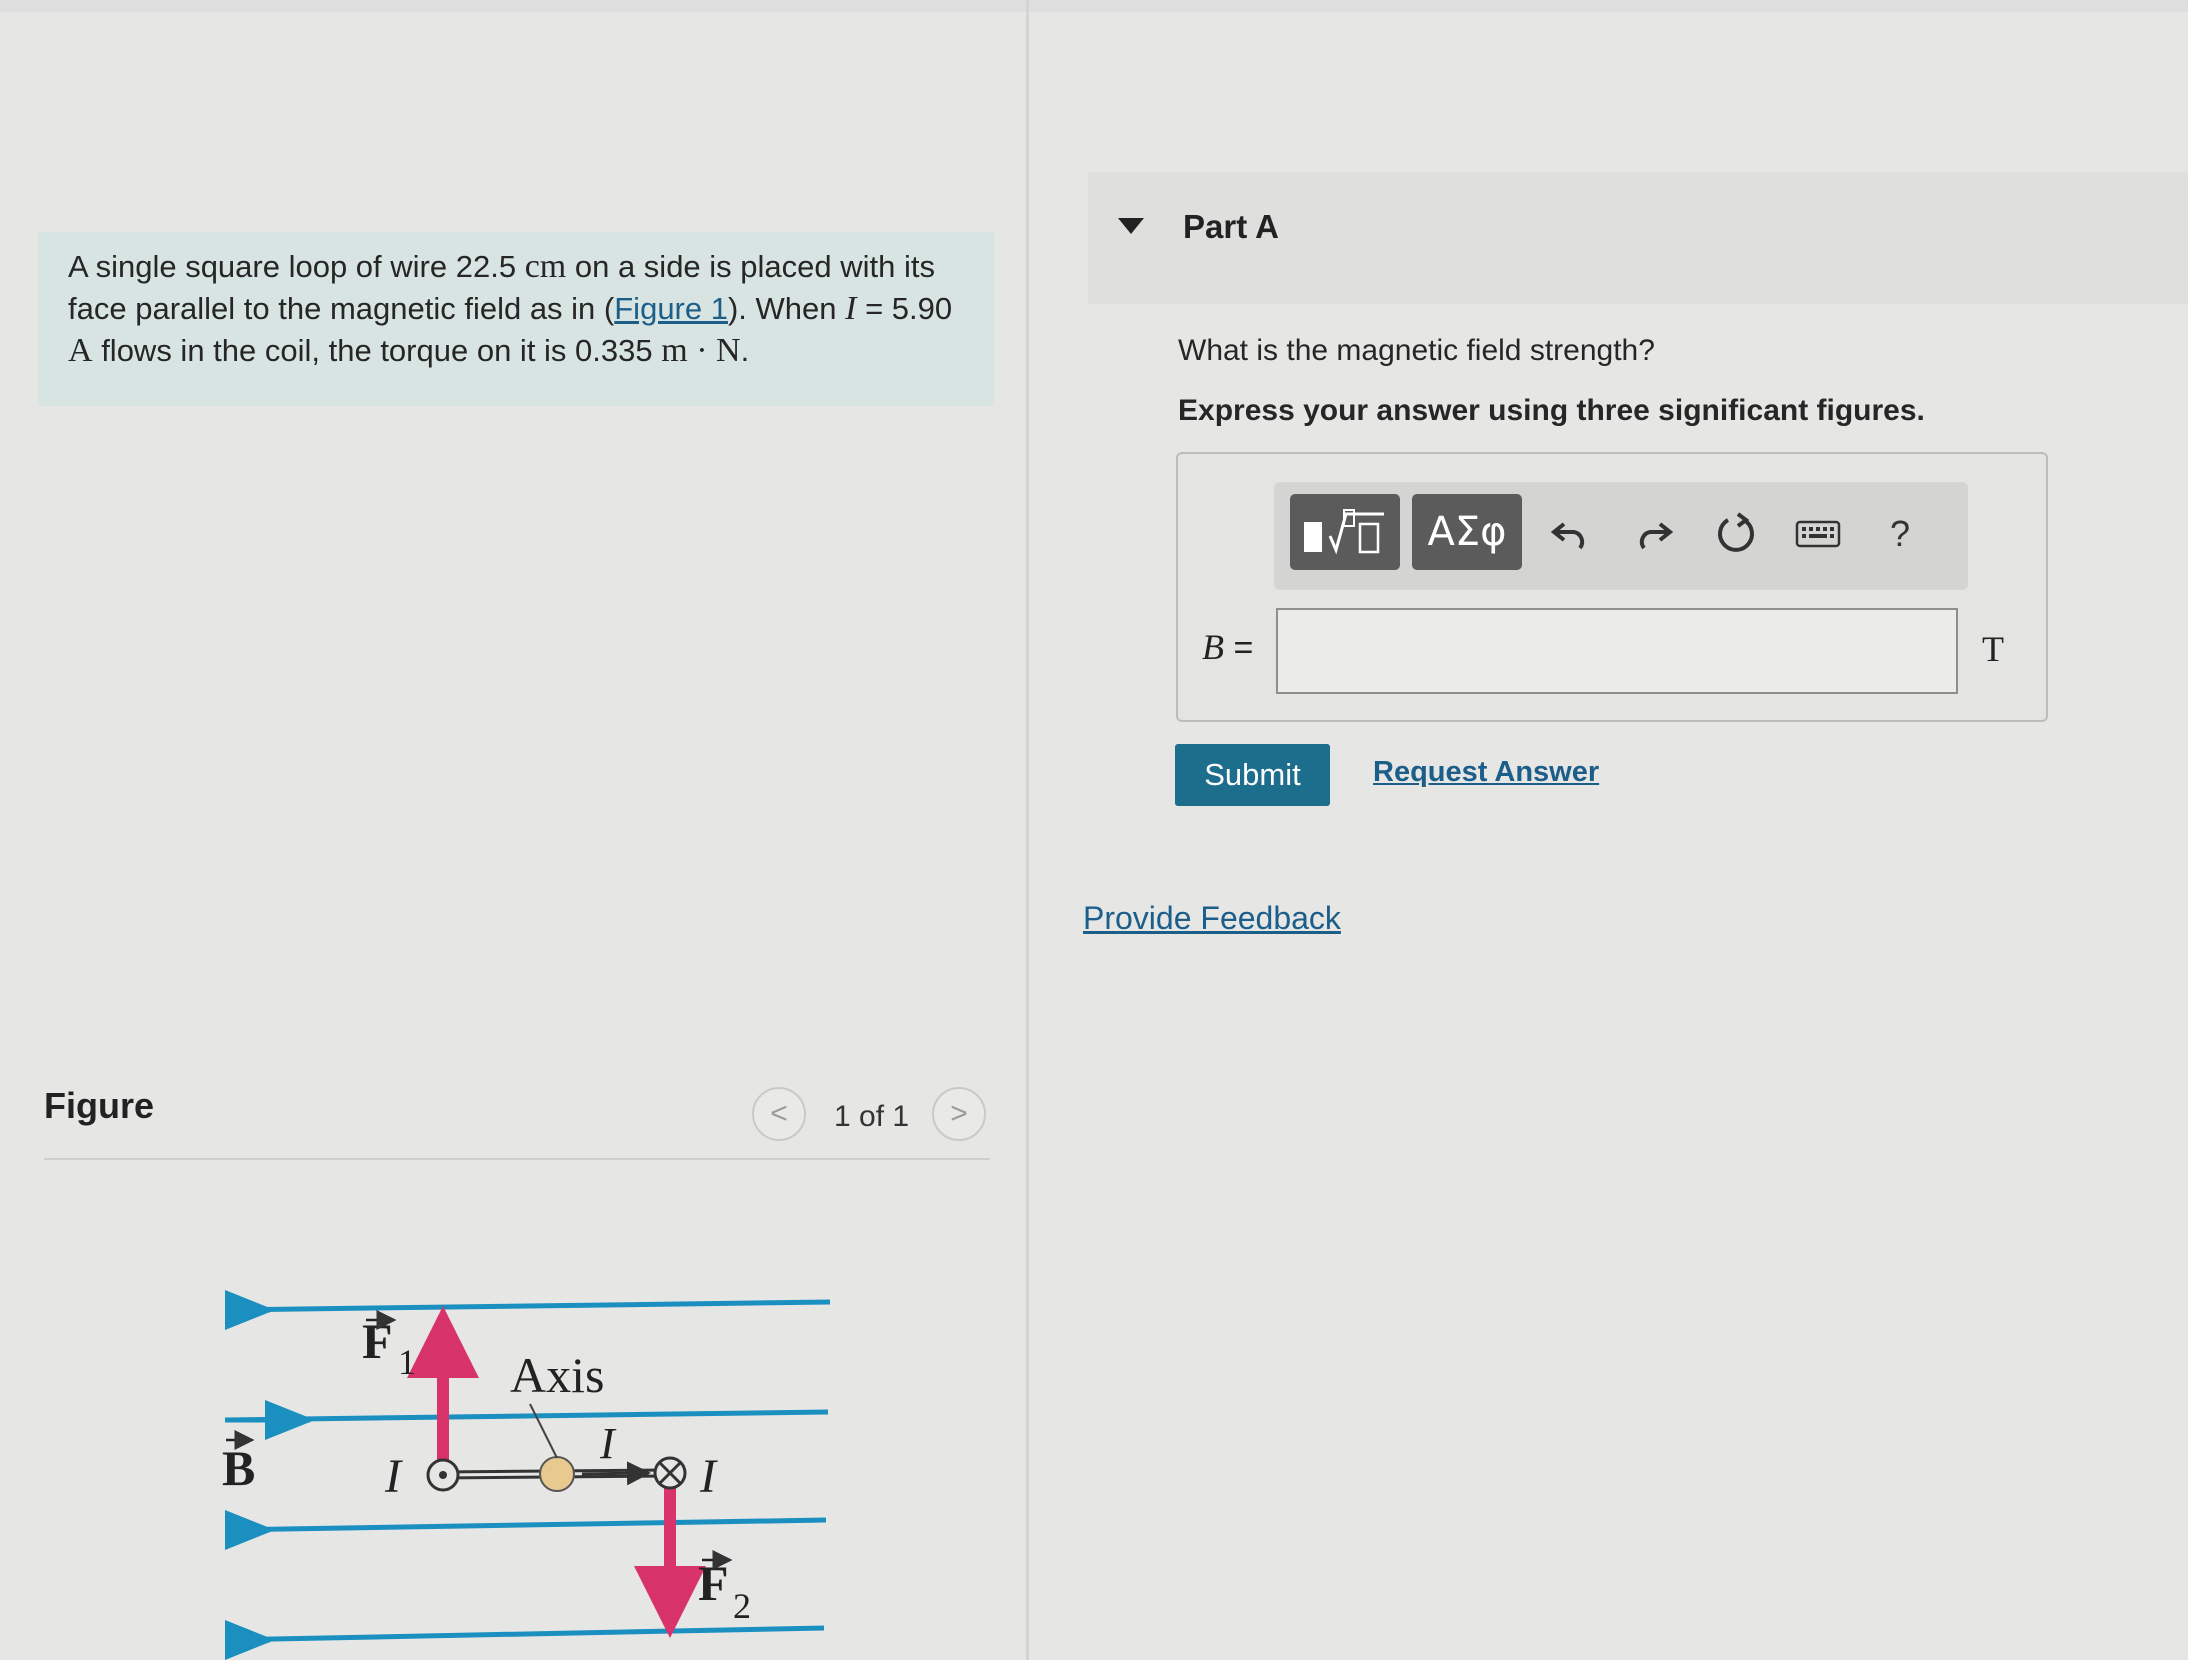  What do you see at coordinates (1416, 350) in the screenshot?
I see `question-text: What is the magnetic field strength?` at bounding box center [1416, 350].